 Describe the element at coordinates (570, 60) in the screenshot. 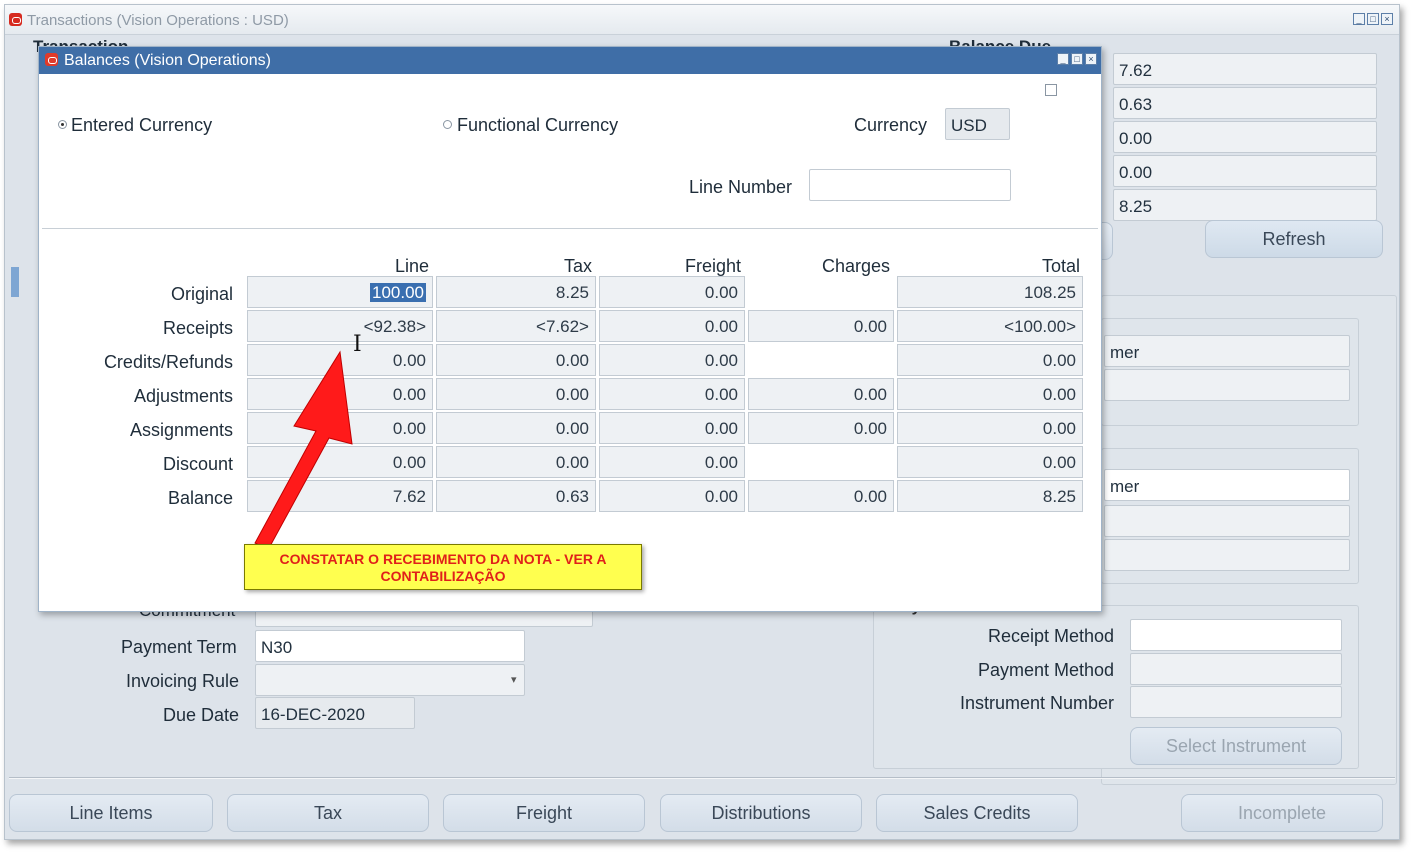

I see `balances-title-bar: Balances (Vision Operations) _ □ ×` at that location.